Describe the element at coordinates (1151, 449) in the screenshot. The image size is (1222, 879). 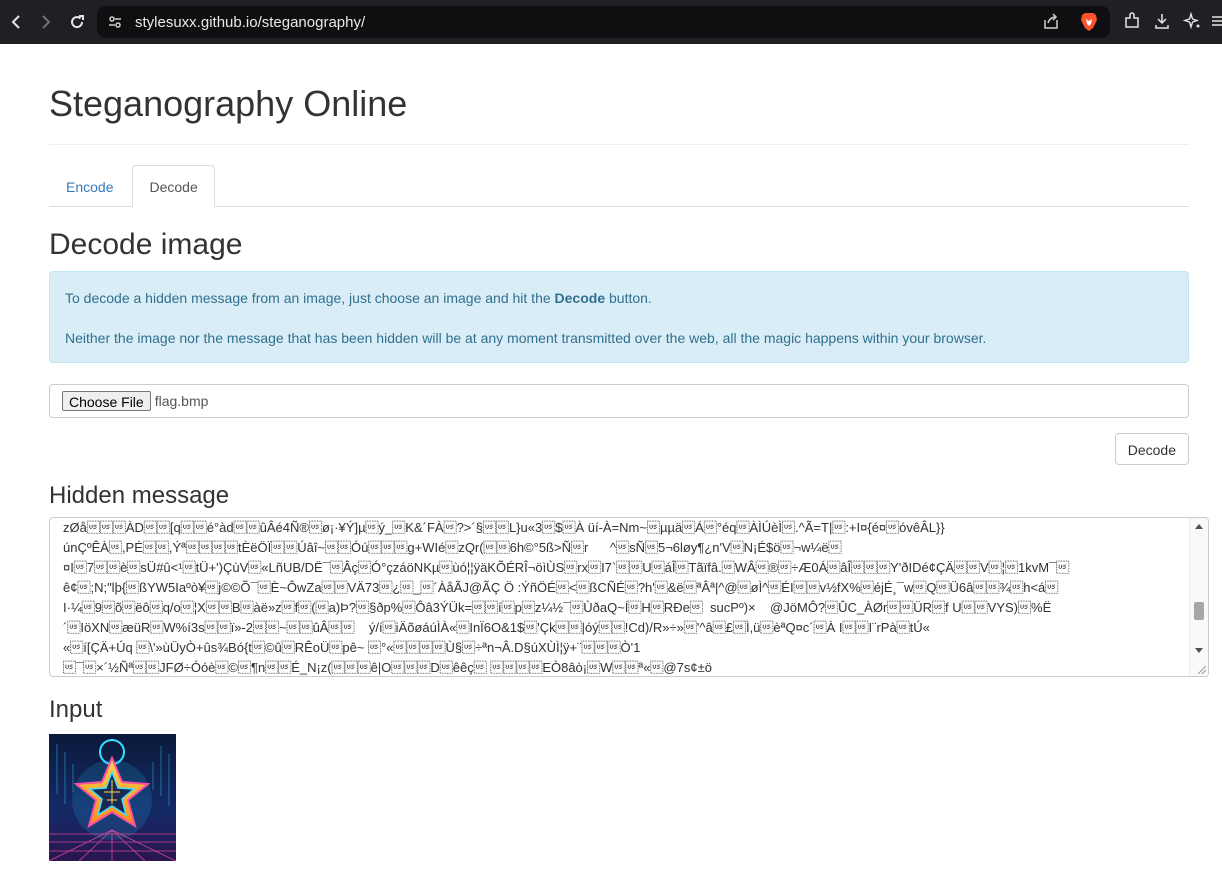
I see `decode-button: Decode` at that location.